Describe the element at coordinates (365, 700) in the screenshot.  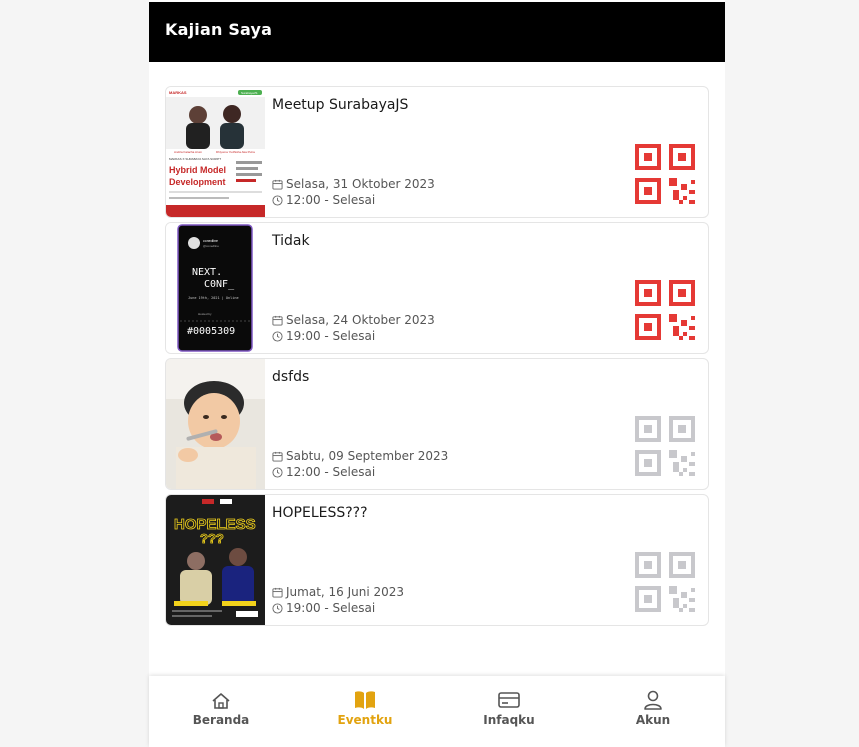
I see `book-icon` at that location.